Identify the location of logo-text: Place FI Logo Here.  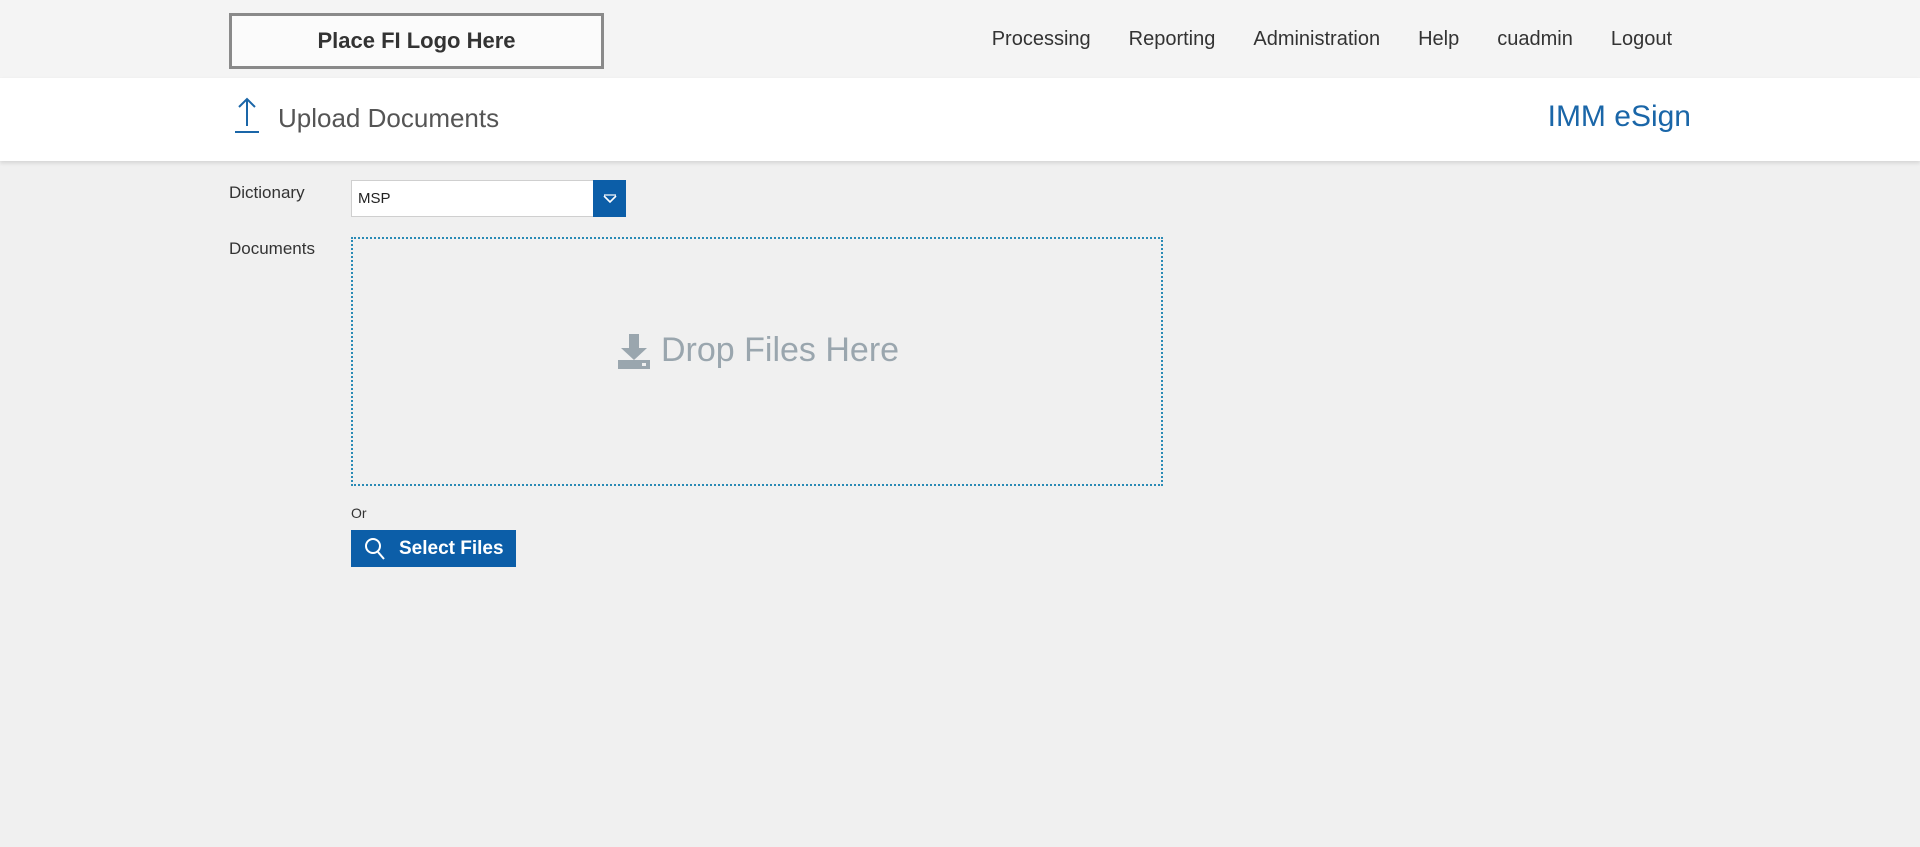
(416, 40).